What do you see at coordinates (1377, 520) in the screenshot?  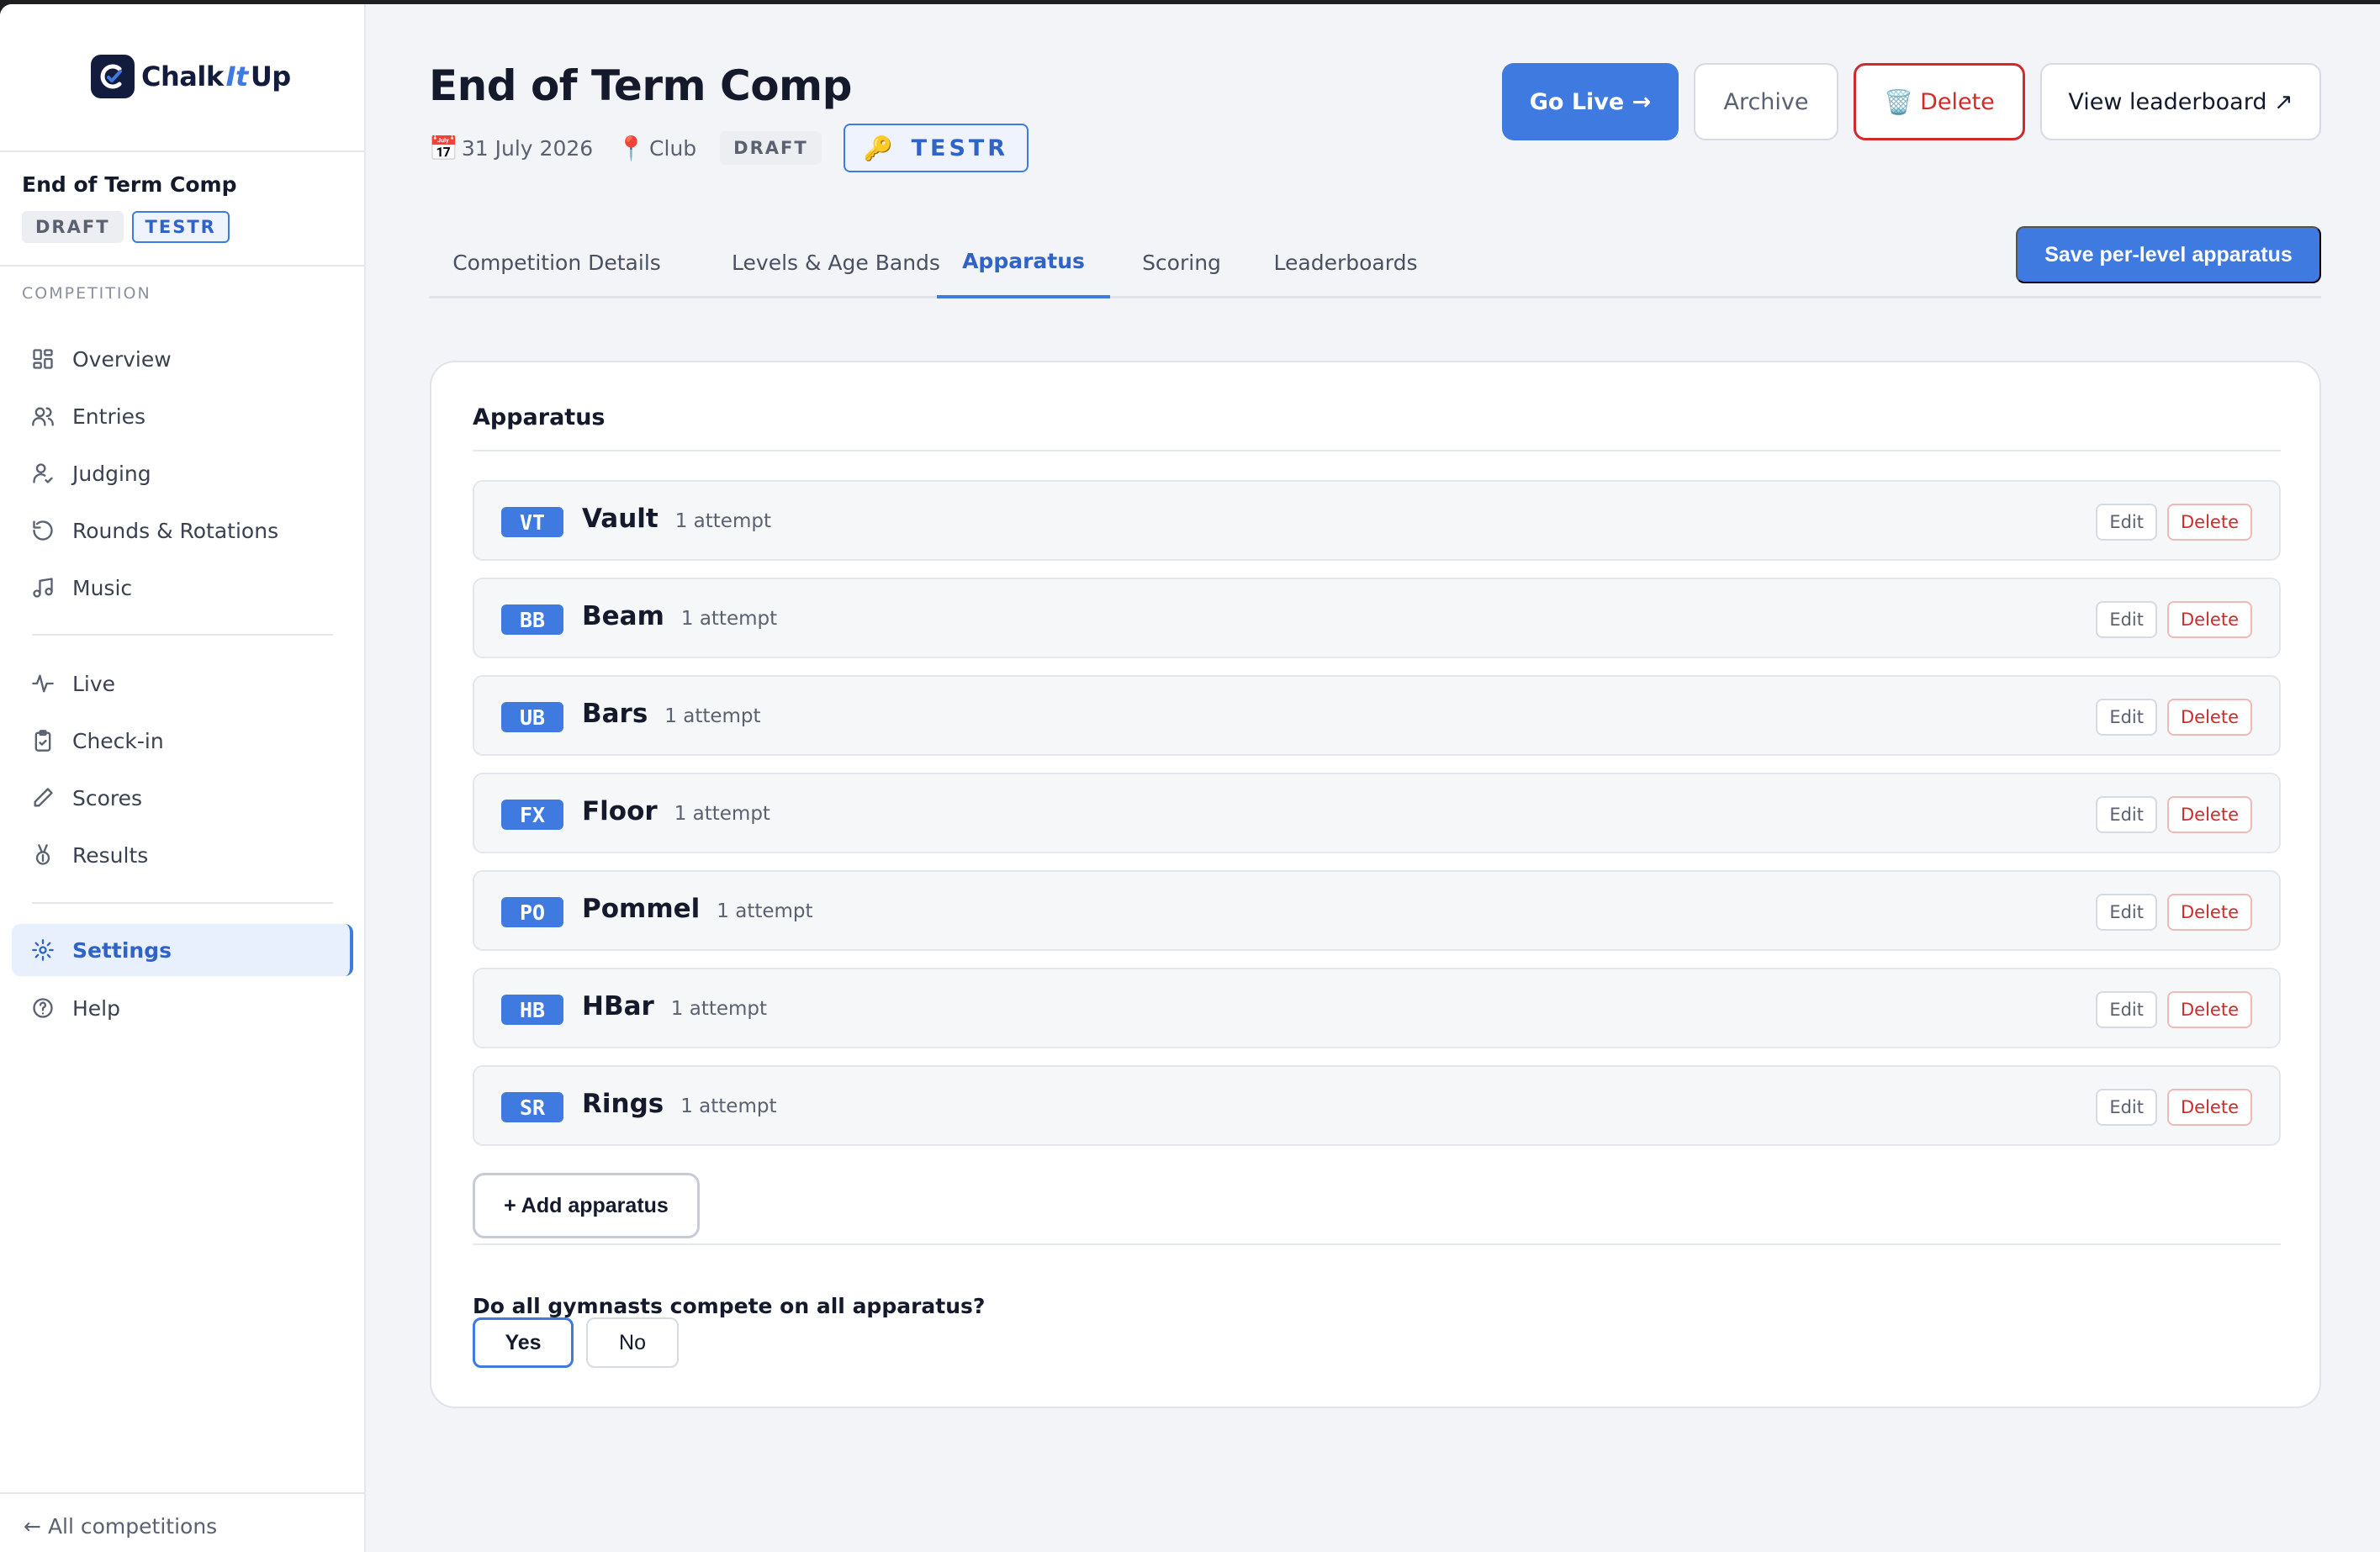 I see `apparatus-row: VT Vault 1 attempt Edit Delete` at bounding box center [1377, 520].